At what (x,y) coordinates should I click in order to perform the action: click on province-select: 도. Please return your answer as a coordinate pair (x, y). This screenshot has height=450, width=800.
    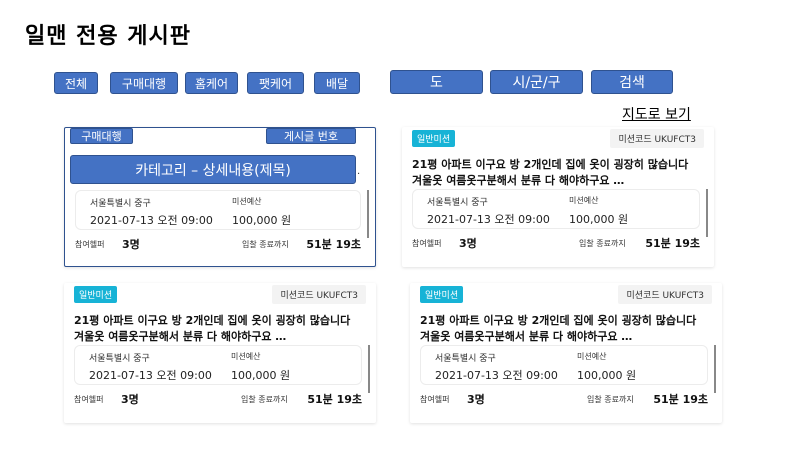
    Looking at the image, I should click on (436, 82).